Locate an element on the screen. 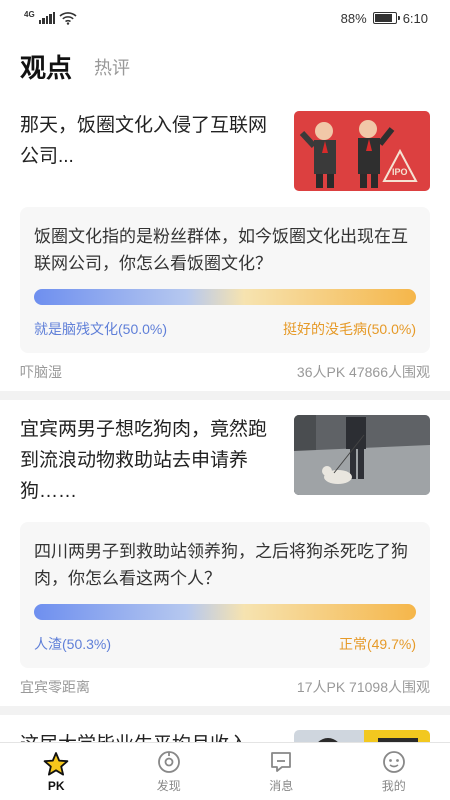 Image resolution: width=450 pixels, height=800 pixels. nav-discover: 发现 is located at coordinates (169, 771).